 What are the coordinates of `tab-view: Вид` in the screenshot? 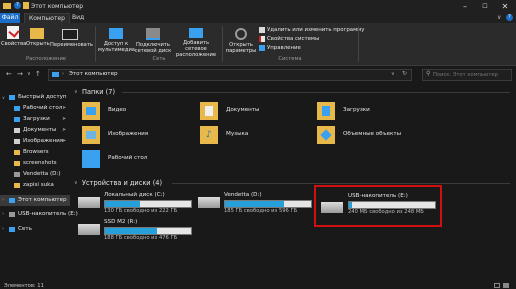 It's located at (78, 18).